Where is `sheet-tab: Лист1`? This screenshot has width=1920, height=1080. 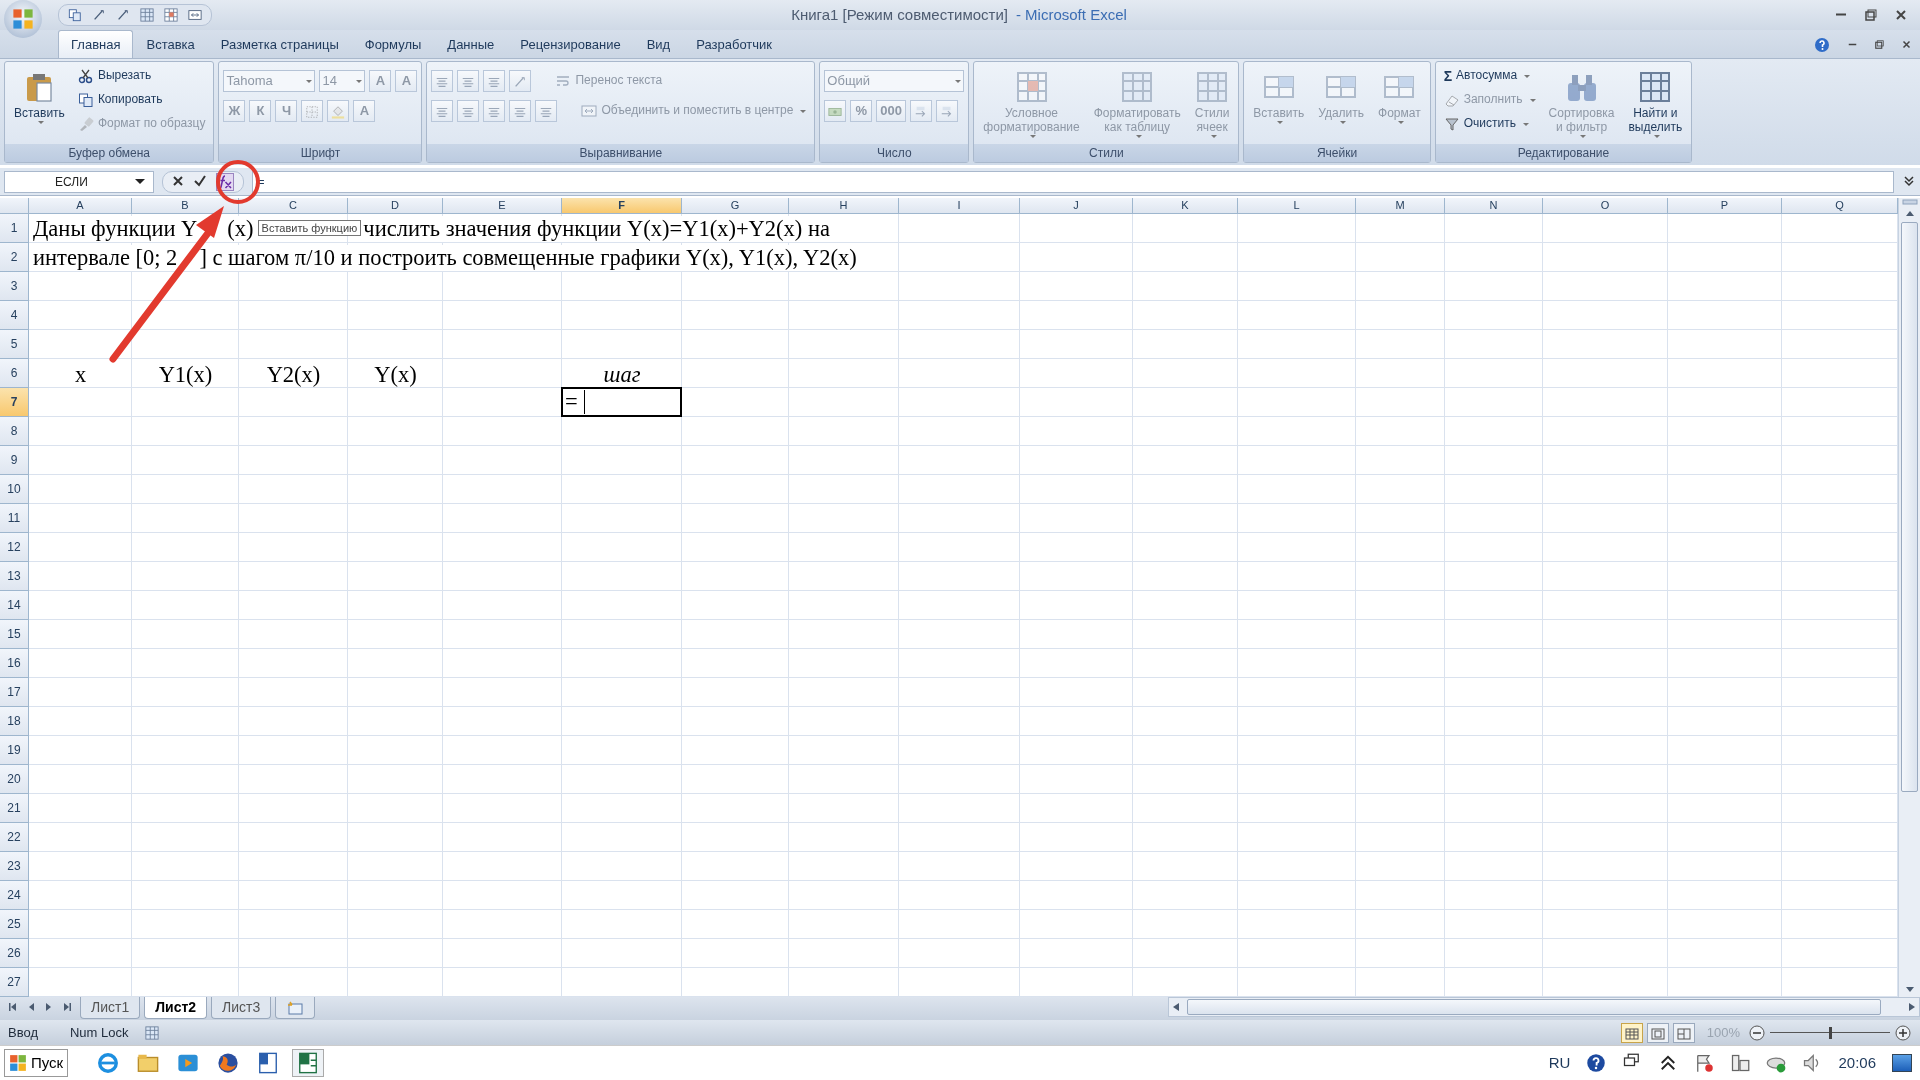
sheet-tab: Лист1 is located at coordinates (110, 1008).